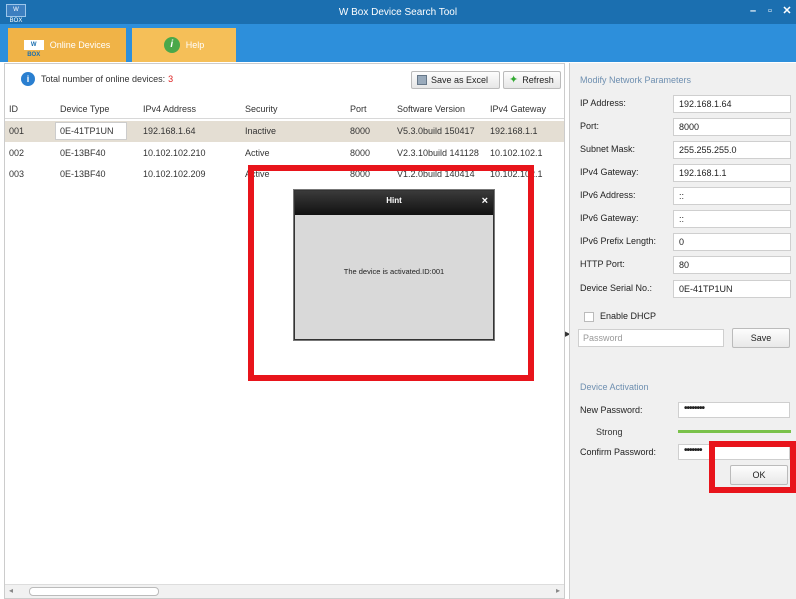 This screenshot has height=599, width=796. I want to click on column-header-software-version: Software Version, so click(431, 109).